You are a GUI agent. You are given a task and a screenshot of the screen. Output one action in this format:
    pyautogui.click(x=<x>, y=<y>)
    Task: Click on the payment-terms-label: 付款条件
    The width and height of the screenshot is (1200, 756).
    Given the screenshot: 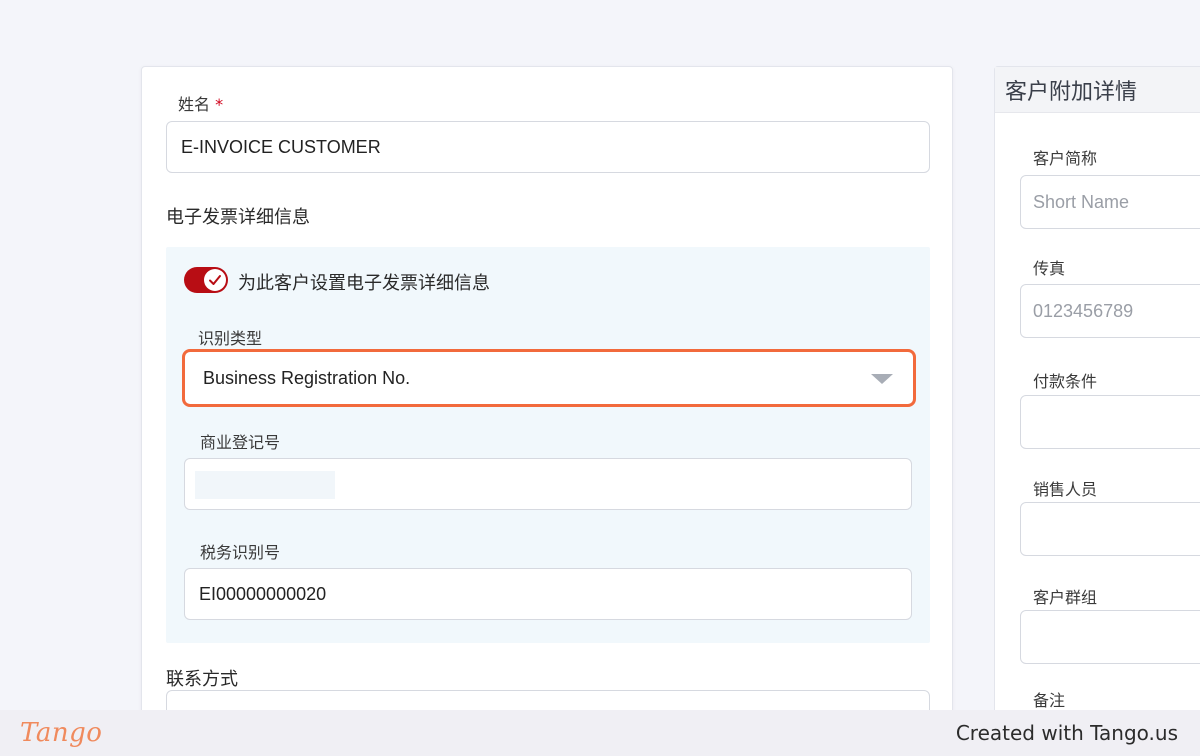 What is the action you would take?
    pyautogui.click(x=1065, y=381)
    